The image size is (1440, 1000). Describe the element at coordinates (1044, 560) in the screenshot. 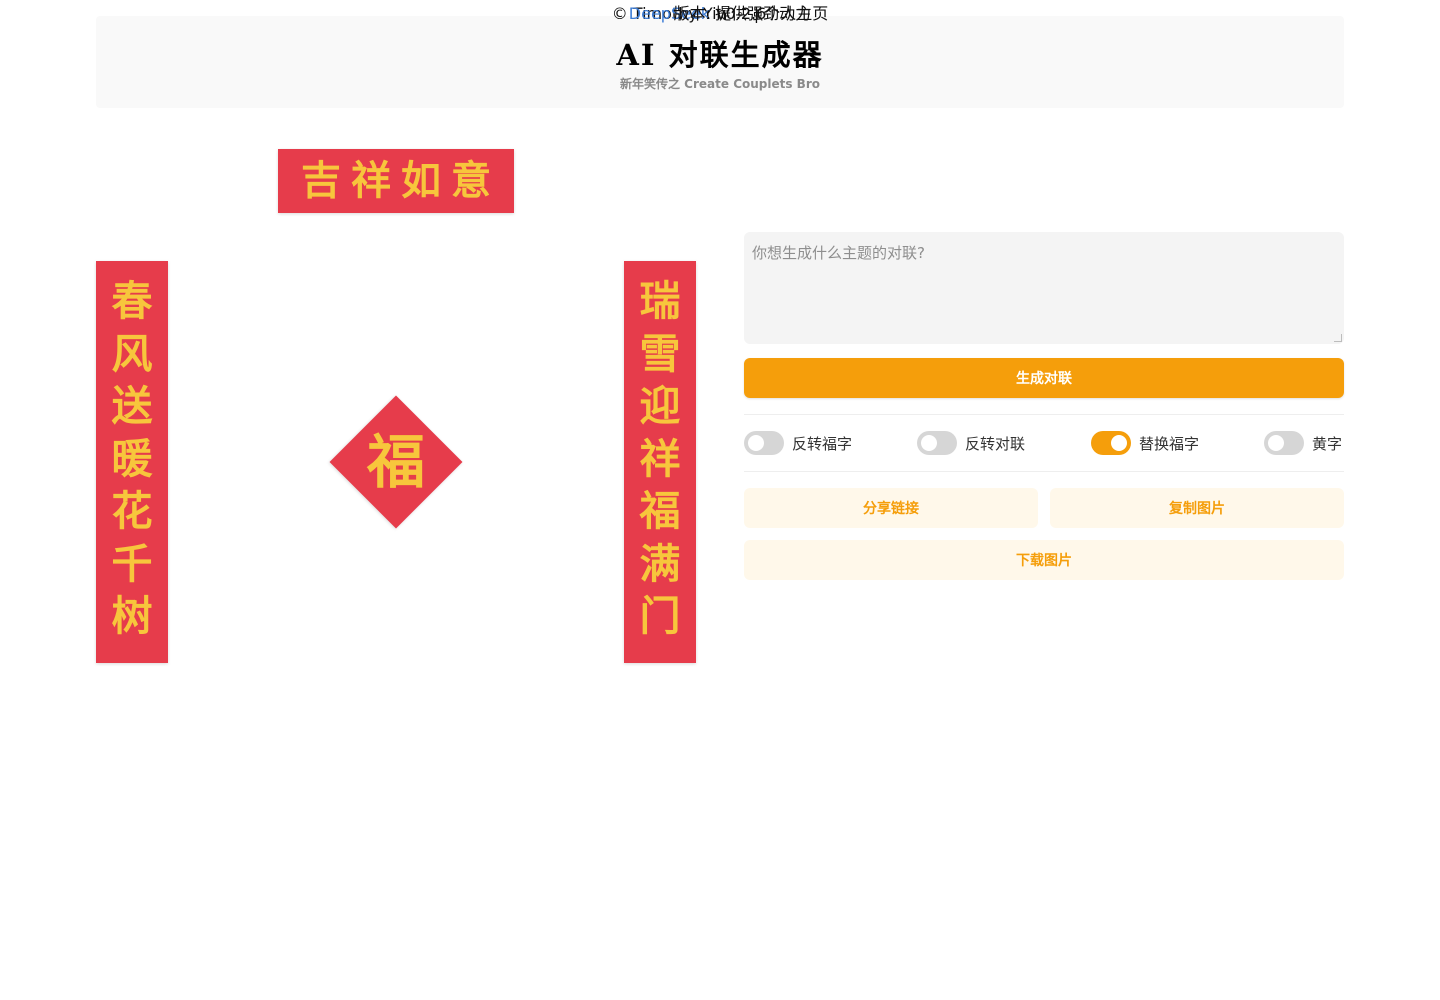

I see `download-image-button: 下载图片` at that location.